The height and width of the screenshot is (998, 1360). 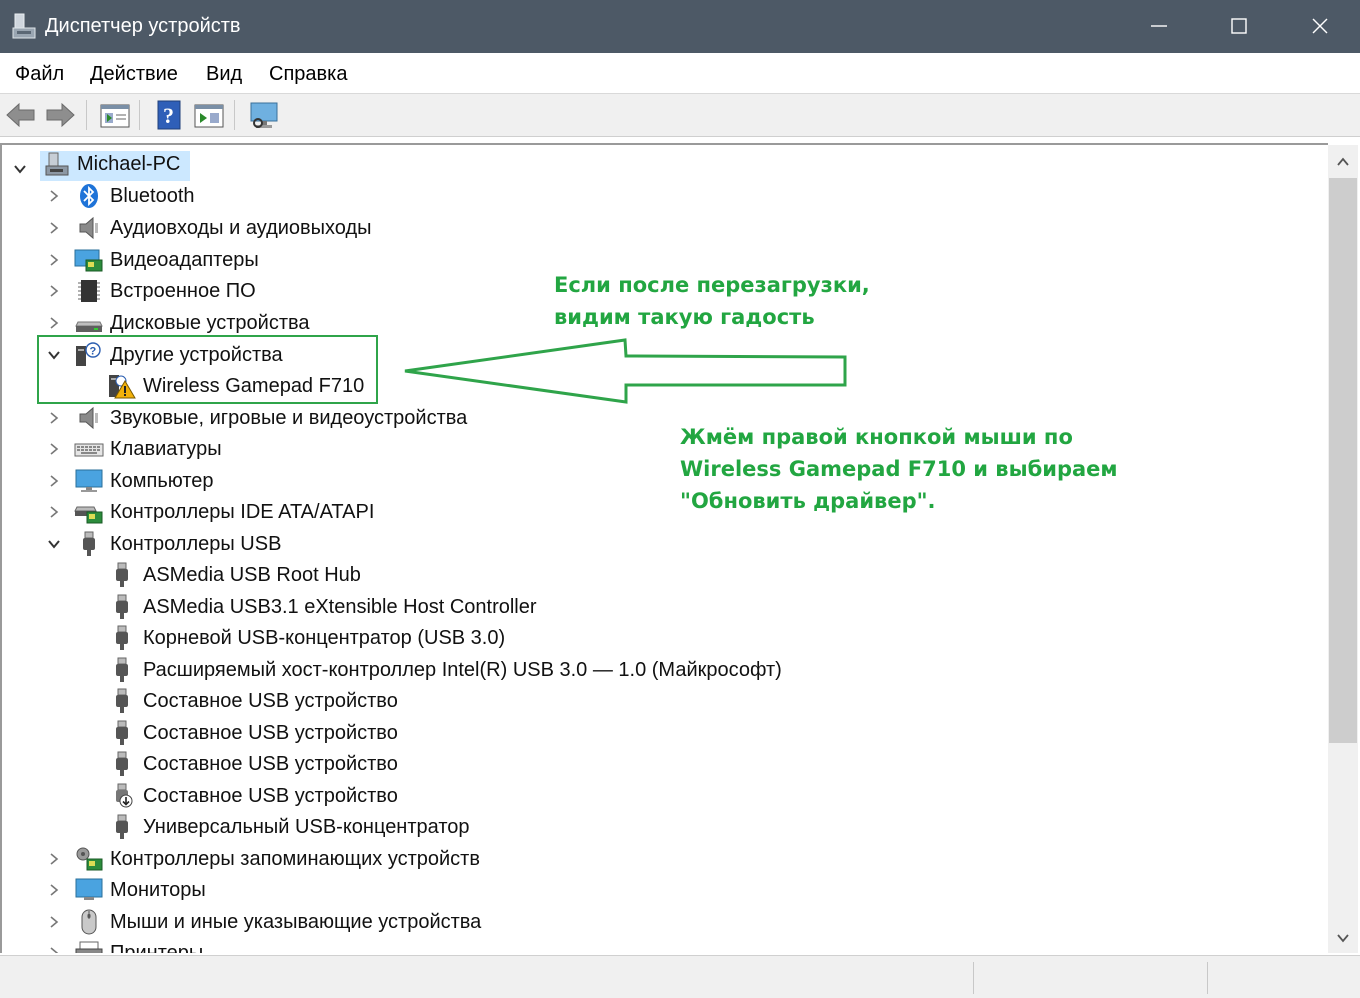 I want to click on tree-category-label: Мониторы, so click(x=158, y=890).